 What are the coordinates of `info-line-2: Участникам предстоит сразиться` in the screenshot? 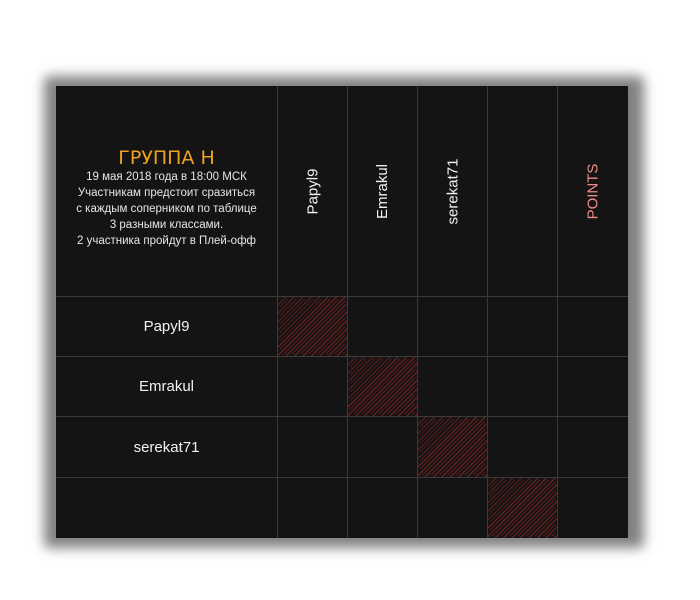 It's located at (166, 193).